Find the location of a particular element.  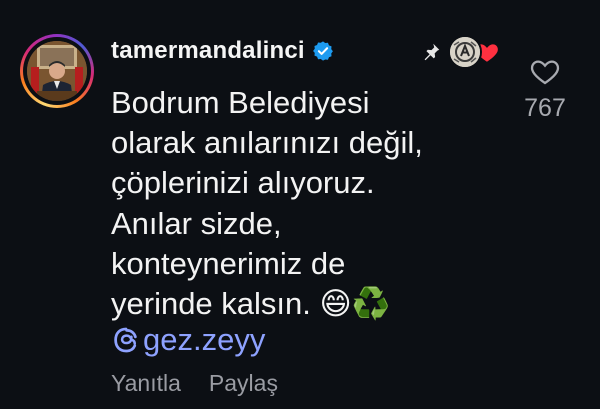

comment-line: çöplerinizi alıyoruz. is located at coordinates (243, 183).